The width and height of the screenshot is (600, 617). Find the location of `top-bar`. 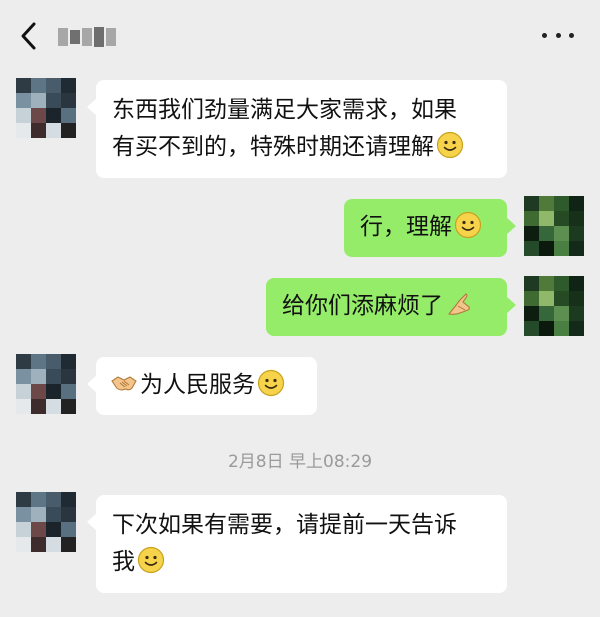

top-bar is located at coordinates (300, 36).